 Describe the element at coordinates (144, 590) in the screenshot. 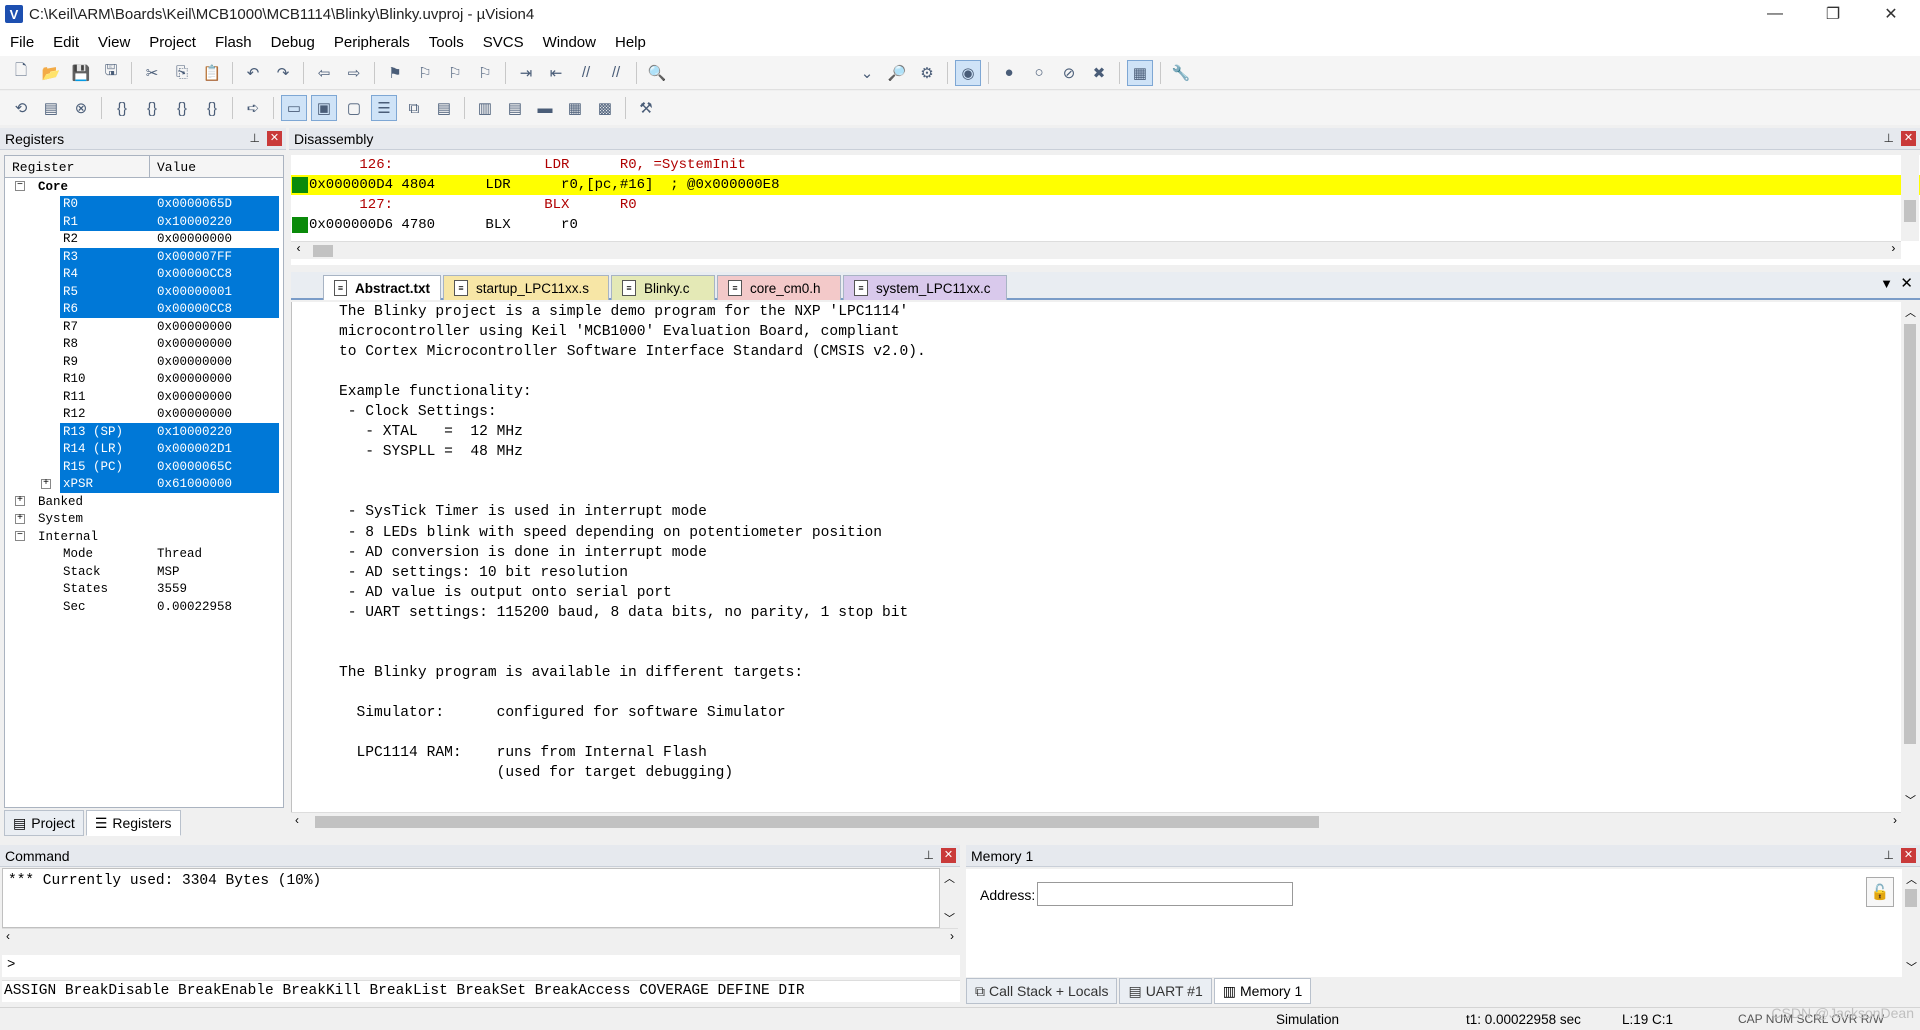

I see `internal-row: States 3559` at that location.